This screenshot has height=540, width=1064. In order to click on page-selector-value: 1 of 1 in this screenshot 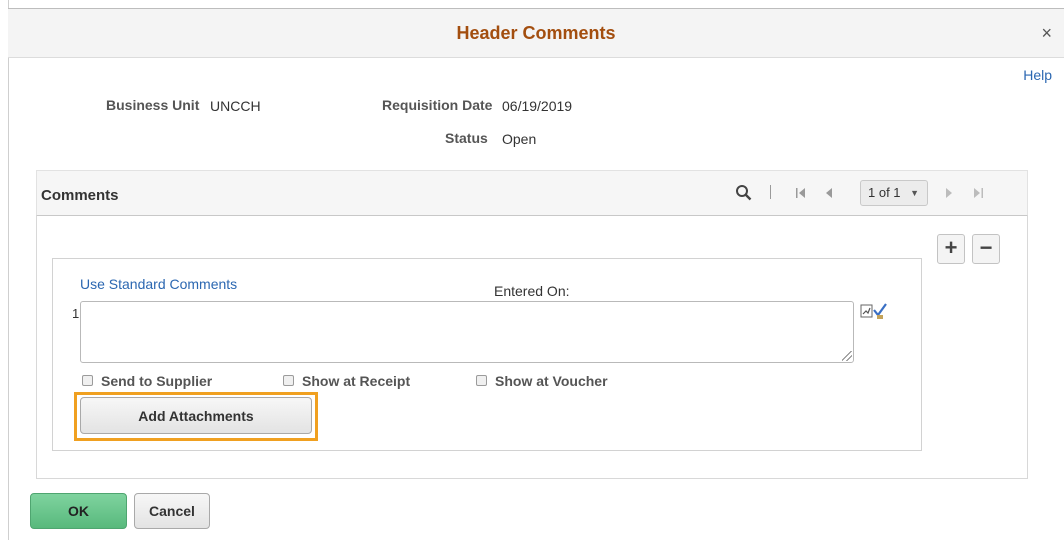, I will do `click(884, 192)`.